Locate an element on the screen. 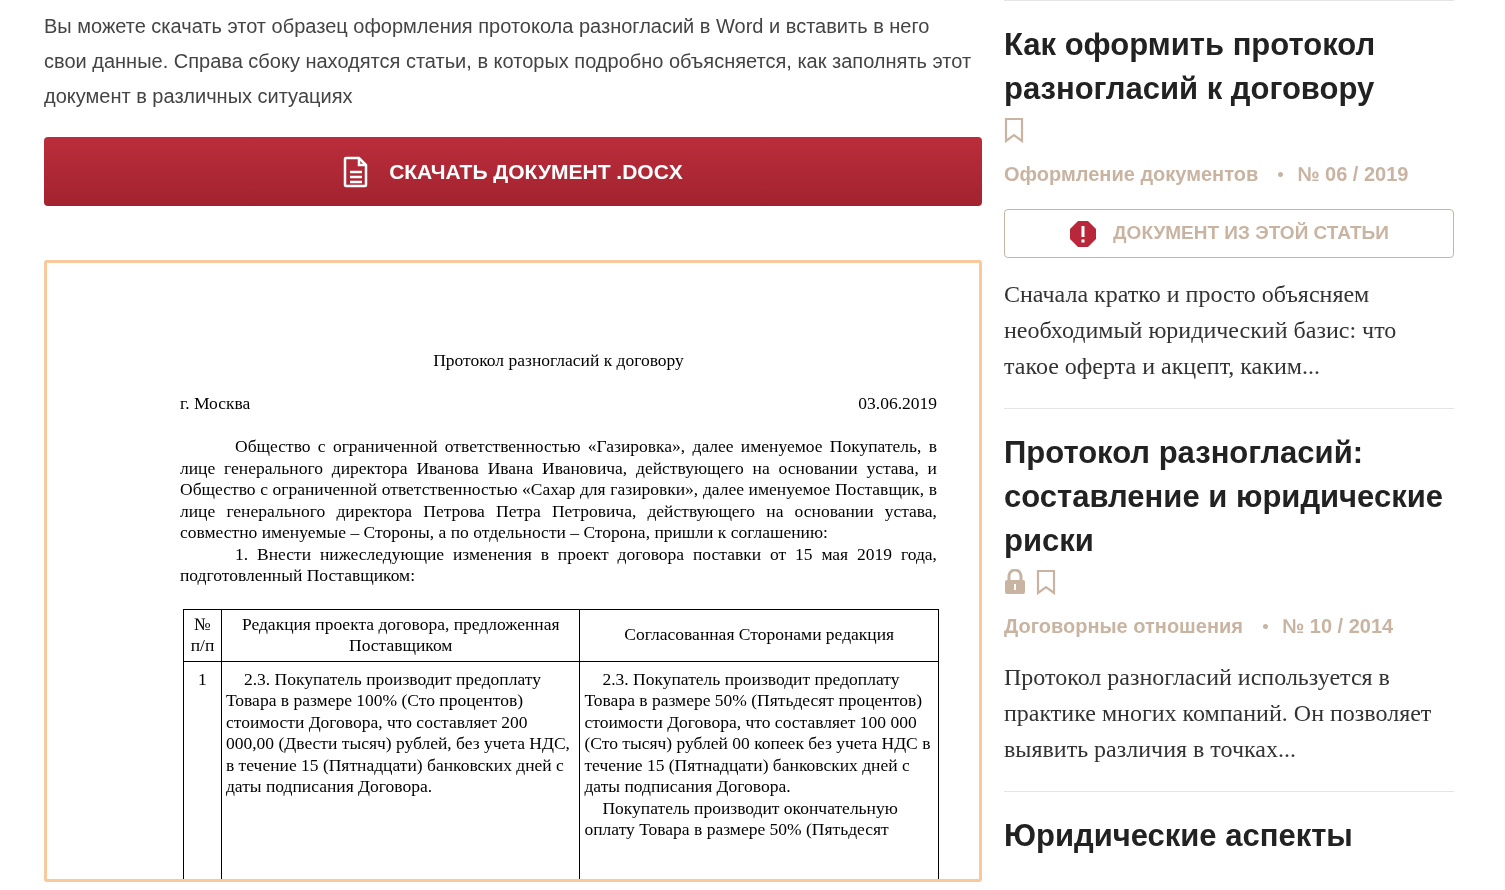  document-paragraph: 1. Внести нижеследующие изменения в проект договора поставки от 15 мая 2019 года, подготовленный Поставщиком: is located at coordinates (558, 565).